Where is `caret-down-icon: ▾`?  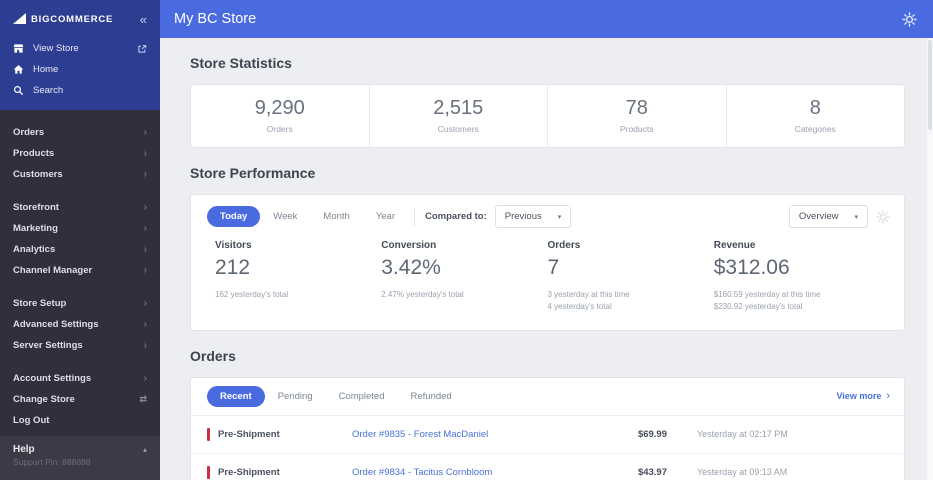
caret-down-icon: ▾ is located at coordinates (856, 217).